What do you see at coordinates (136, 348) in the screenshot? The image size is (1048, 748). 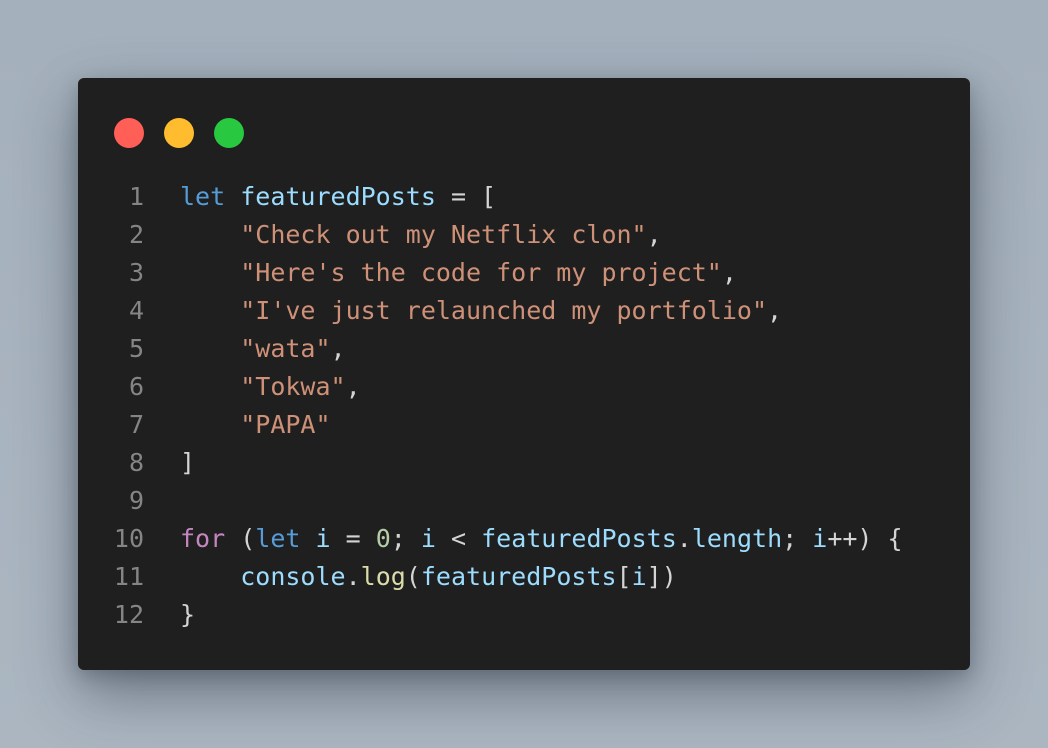 I see `line-number: 5` at bounding box center [136, 348].